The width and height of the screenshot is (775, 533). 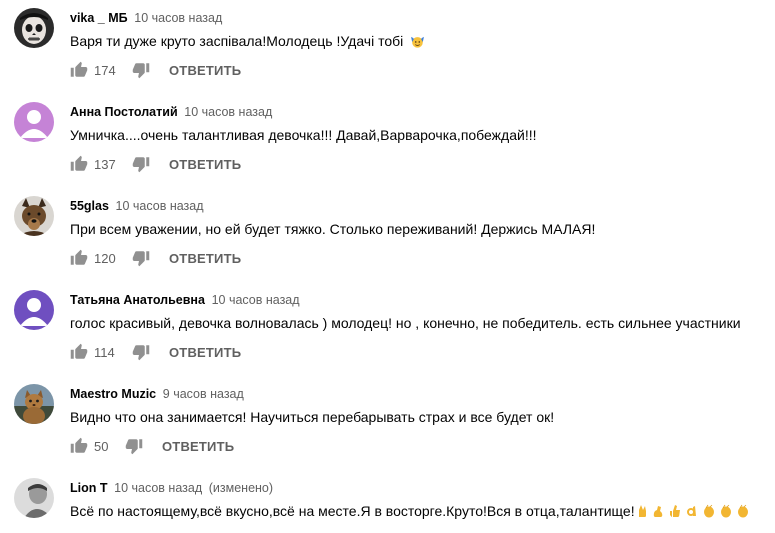 What do you see at coordinates (113, 394) in the screenshot?
I see `author-name: Maestro Muzic` at bounding box center [113, 394].